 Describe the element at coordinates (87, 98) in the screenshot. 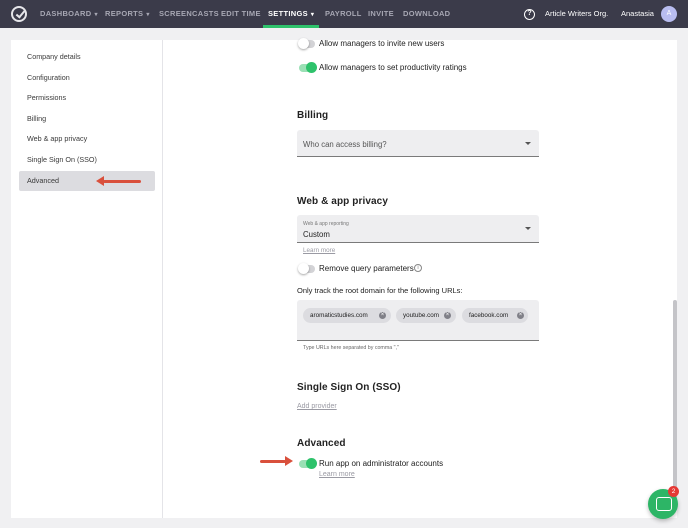

I see `sidebar-item-permissions: Permissions` at that location.